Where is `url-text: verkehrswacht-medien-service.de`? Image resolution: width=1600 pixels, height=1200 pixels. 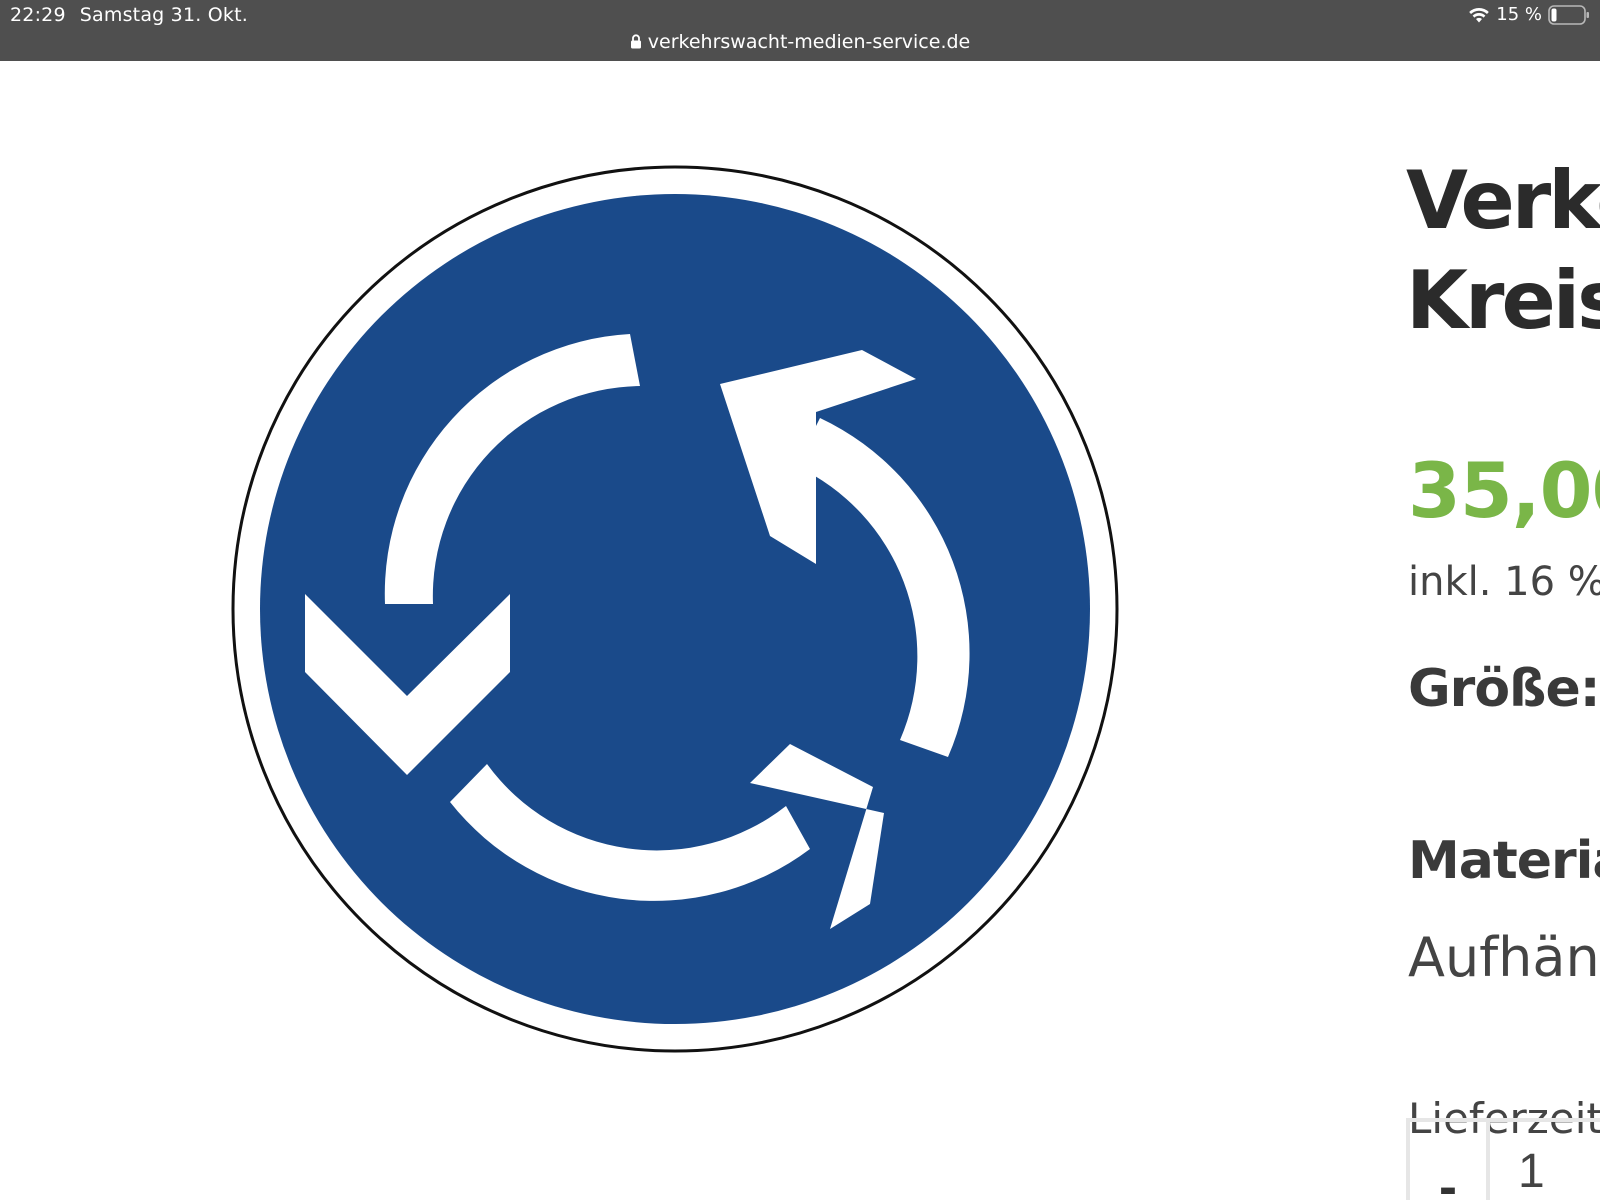
url-text: verkehrswacht-medien-service.de is located at coordinates (809, 42).